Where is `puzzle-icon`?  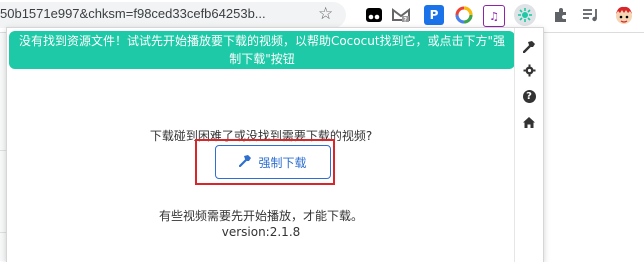
puzzle-icon is located at coordinates (561, 15).